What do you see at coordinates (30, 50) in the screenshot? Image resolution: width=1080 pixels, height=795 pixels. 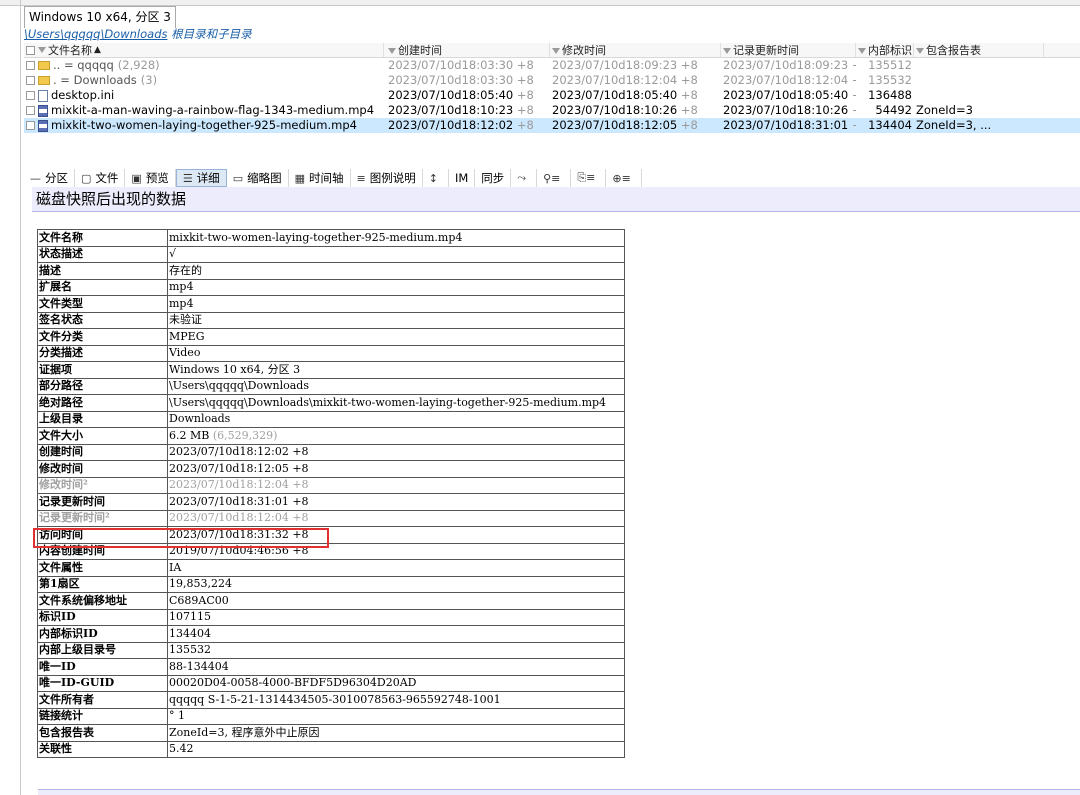 I see `select-all-checkbox` at bounding box center [30, 50].